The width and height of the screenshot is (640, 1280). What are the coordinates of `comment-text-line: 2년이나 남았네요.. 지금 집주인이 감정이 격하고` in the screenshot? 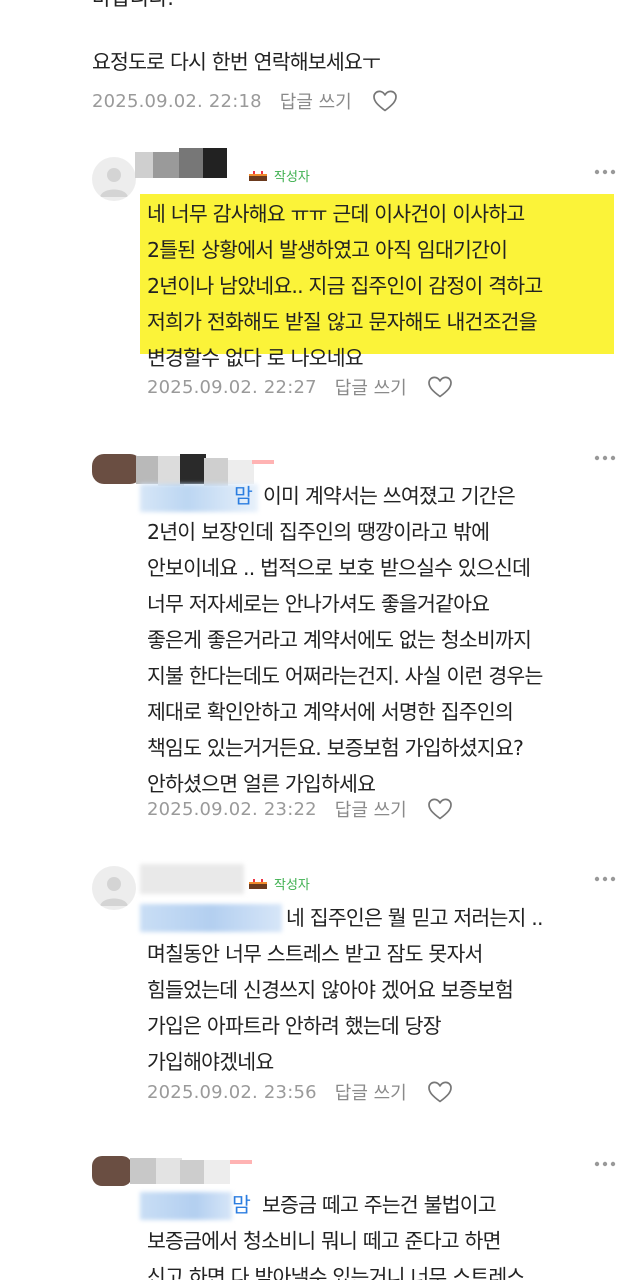 It's located at (345, 286).